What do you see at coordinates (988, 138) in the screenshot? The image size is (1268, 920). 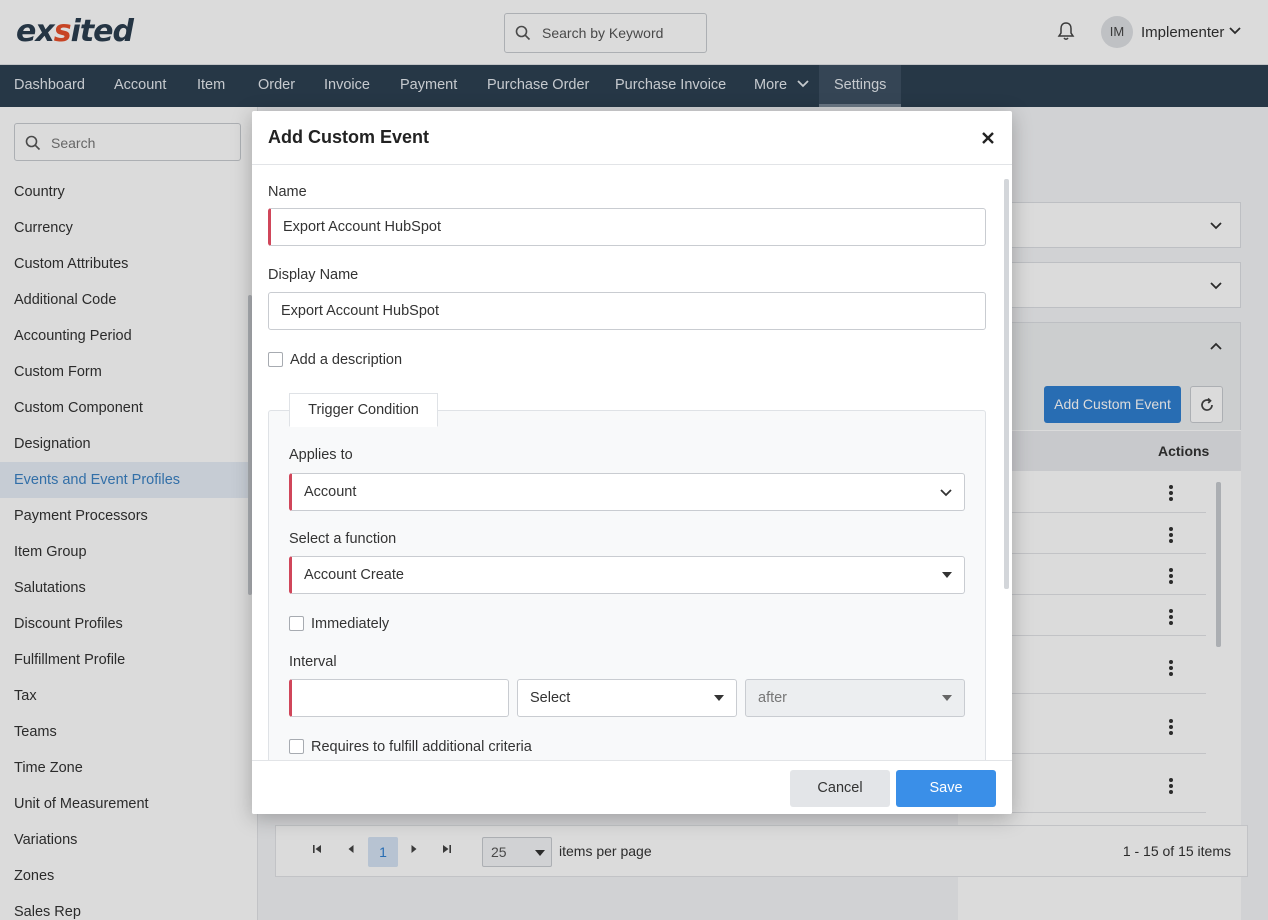 I see `close-icon` at bounding box center [988, 138].